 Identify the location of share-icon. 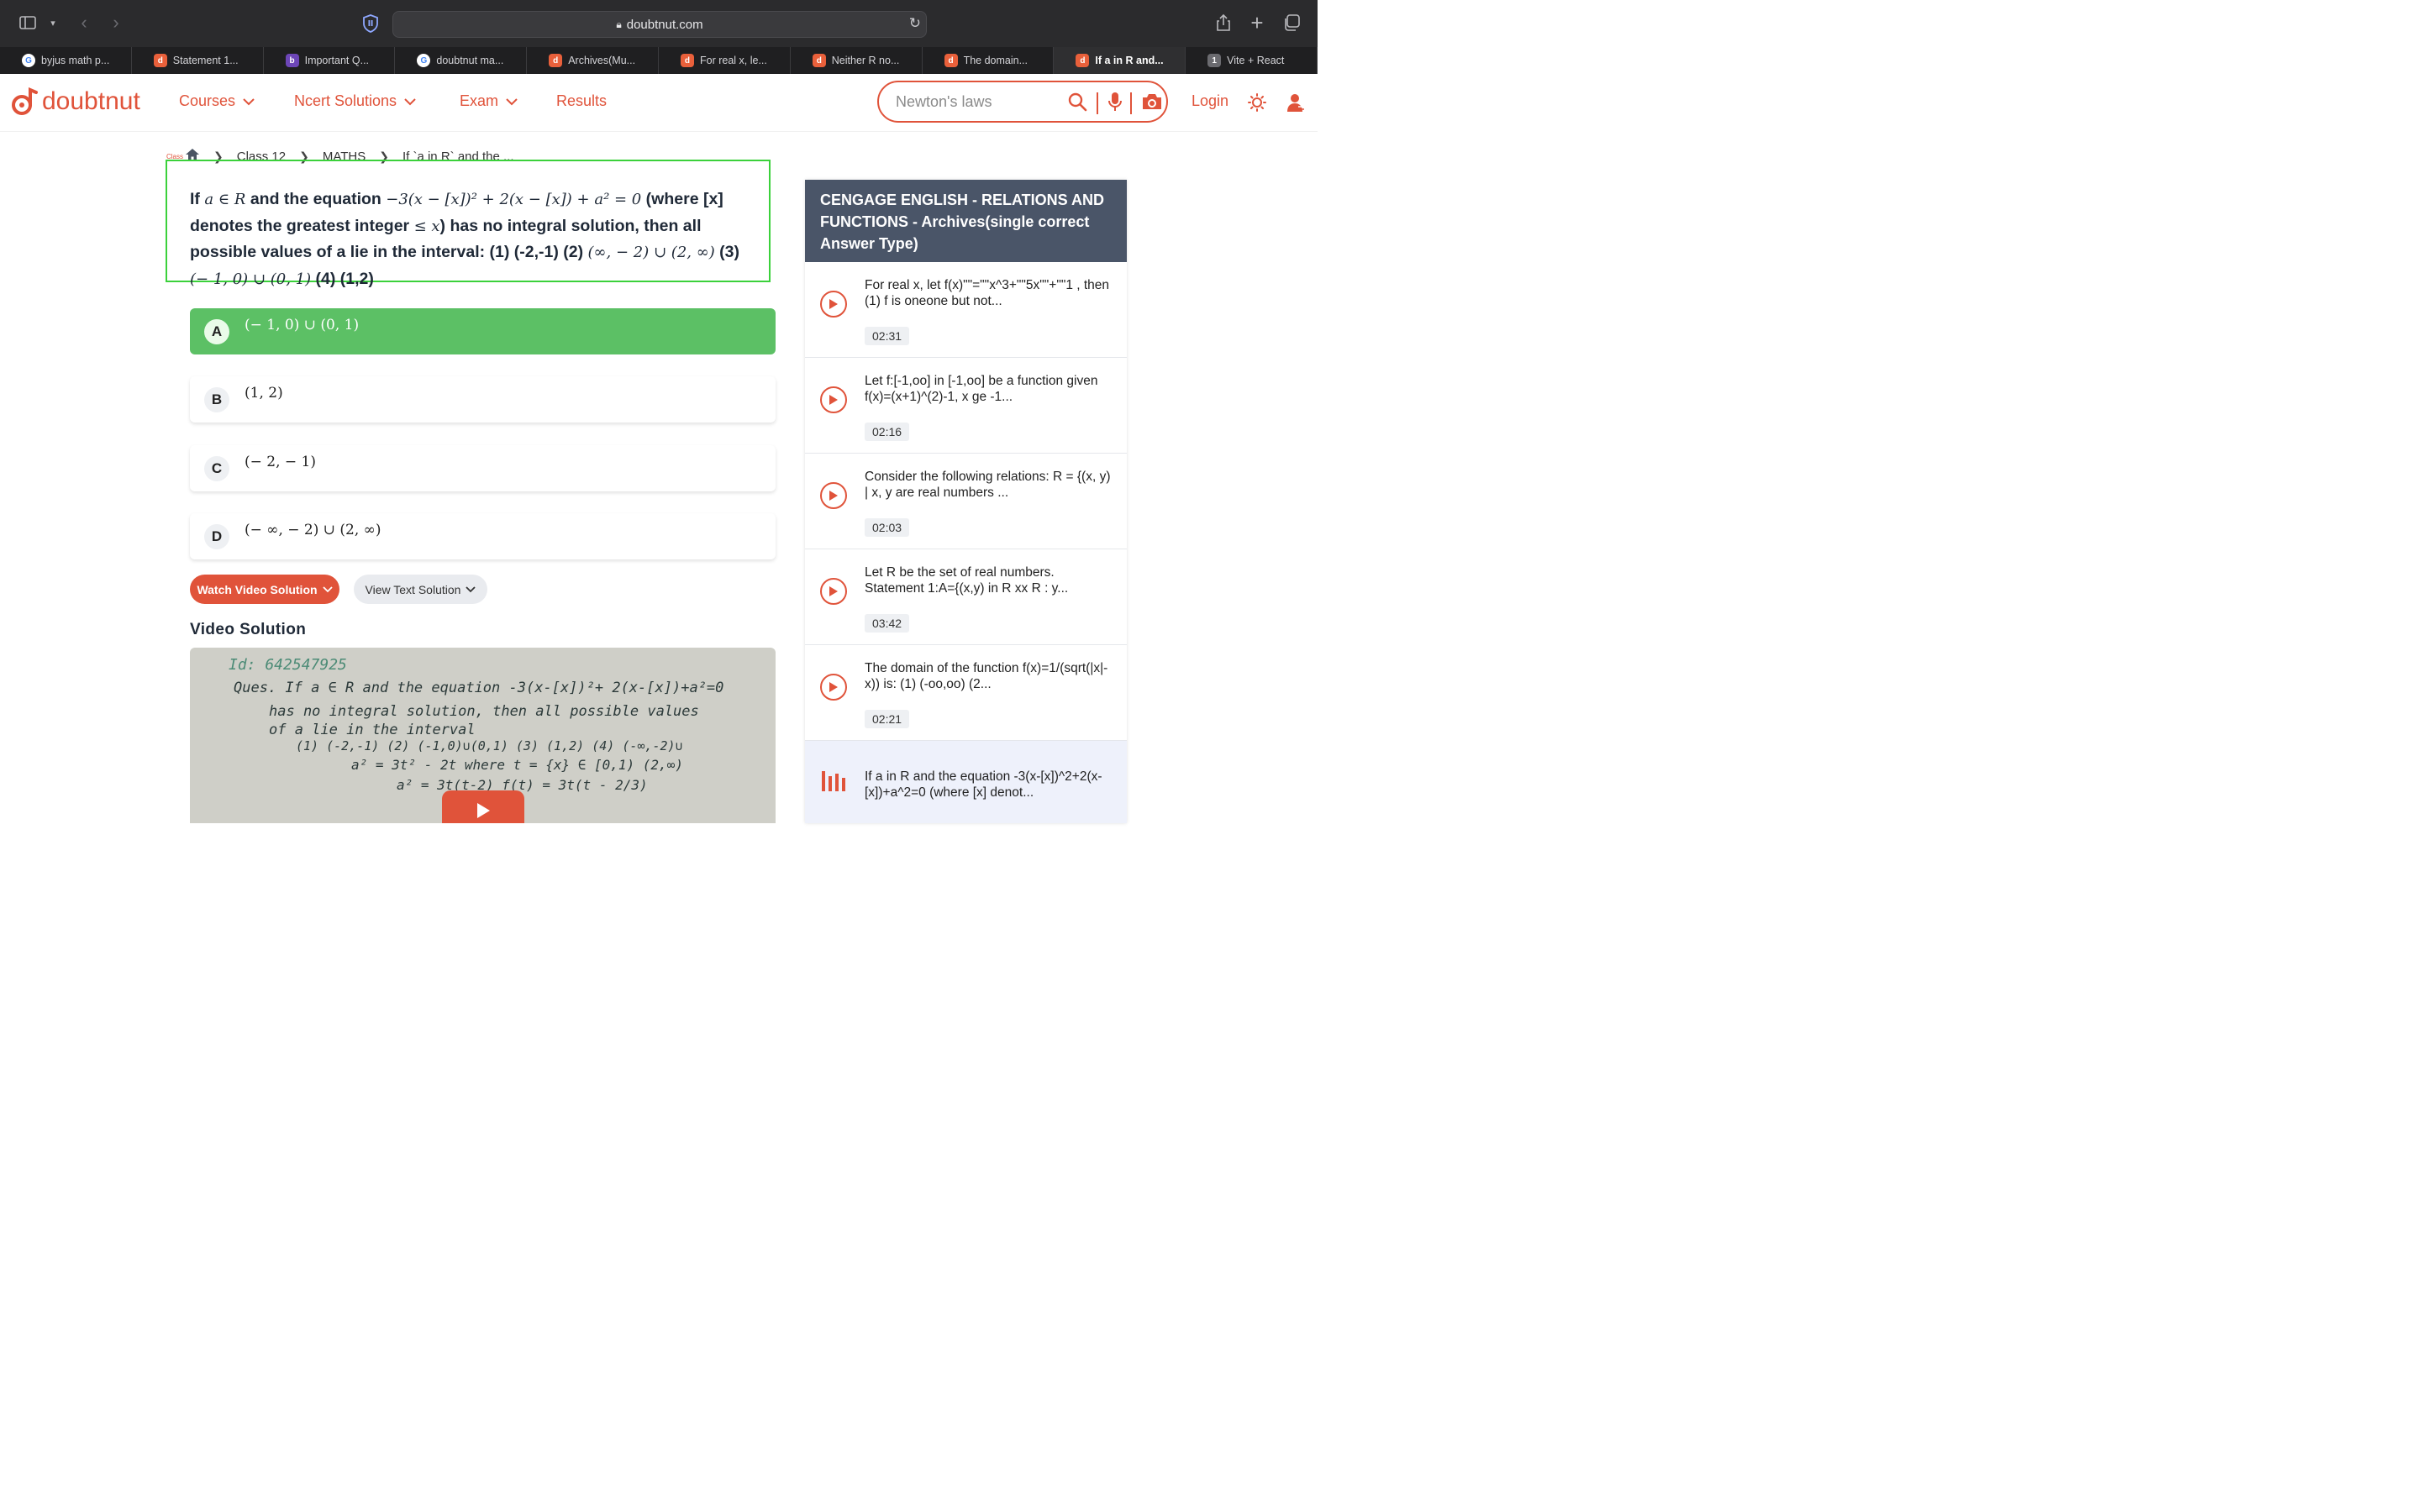
(1224, 23).